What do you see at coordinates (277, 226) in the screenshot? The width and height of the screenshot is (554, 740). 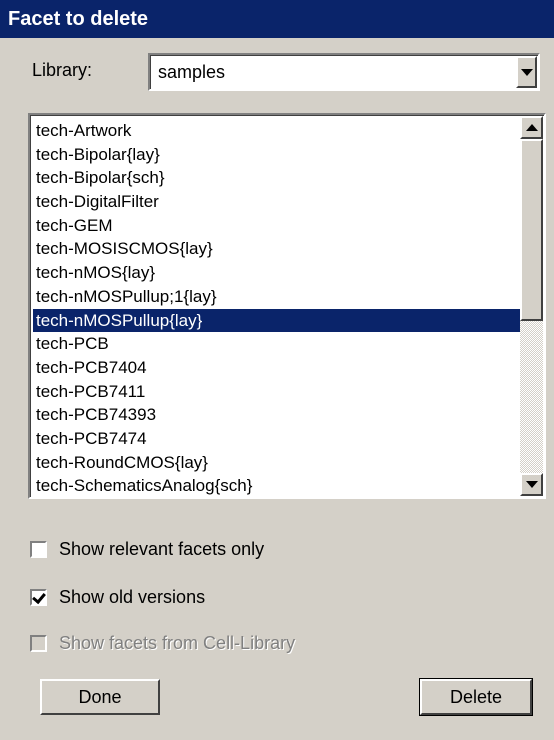 I see `facet-list-item: tech-GEM` at bounding box center [277, 226].